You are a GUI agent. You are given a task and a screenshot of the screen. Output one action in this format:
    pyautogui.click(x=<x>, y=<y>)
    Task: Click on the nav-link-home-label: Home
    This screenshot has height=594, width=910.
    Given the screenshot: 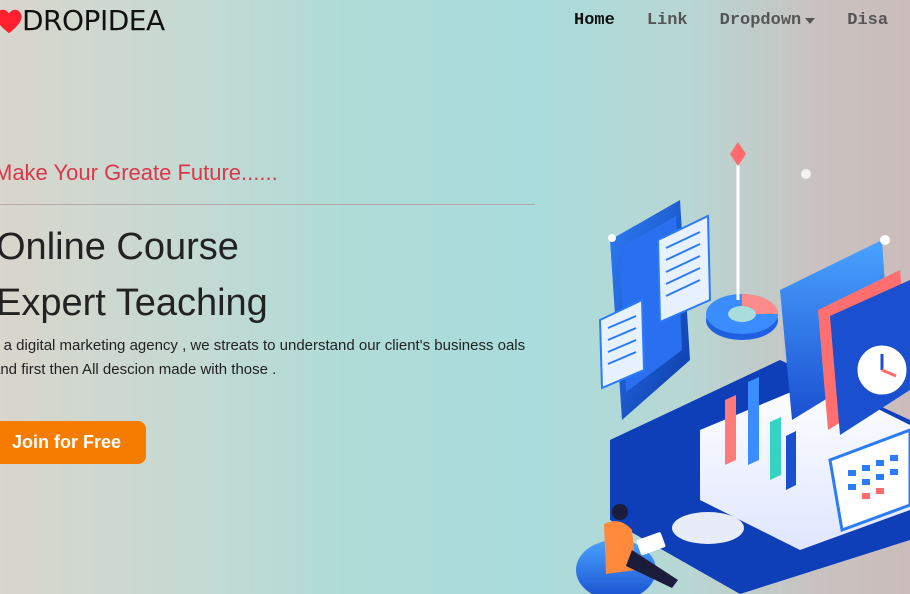 What is the action you would take?
    pyautogui.click(x=594, y=20)
    